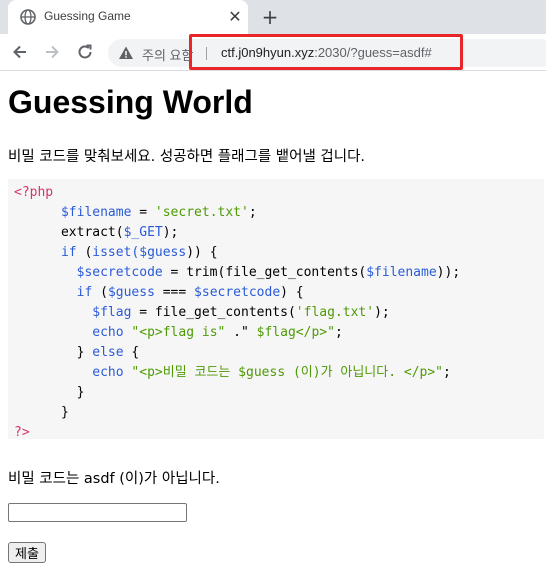 This screenshot has height=583, width=546. I want to click on page-title: Guessing World, so click(130, 102).